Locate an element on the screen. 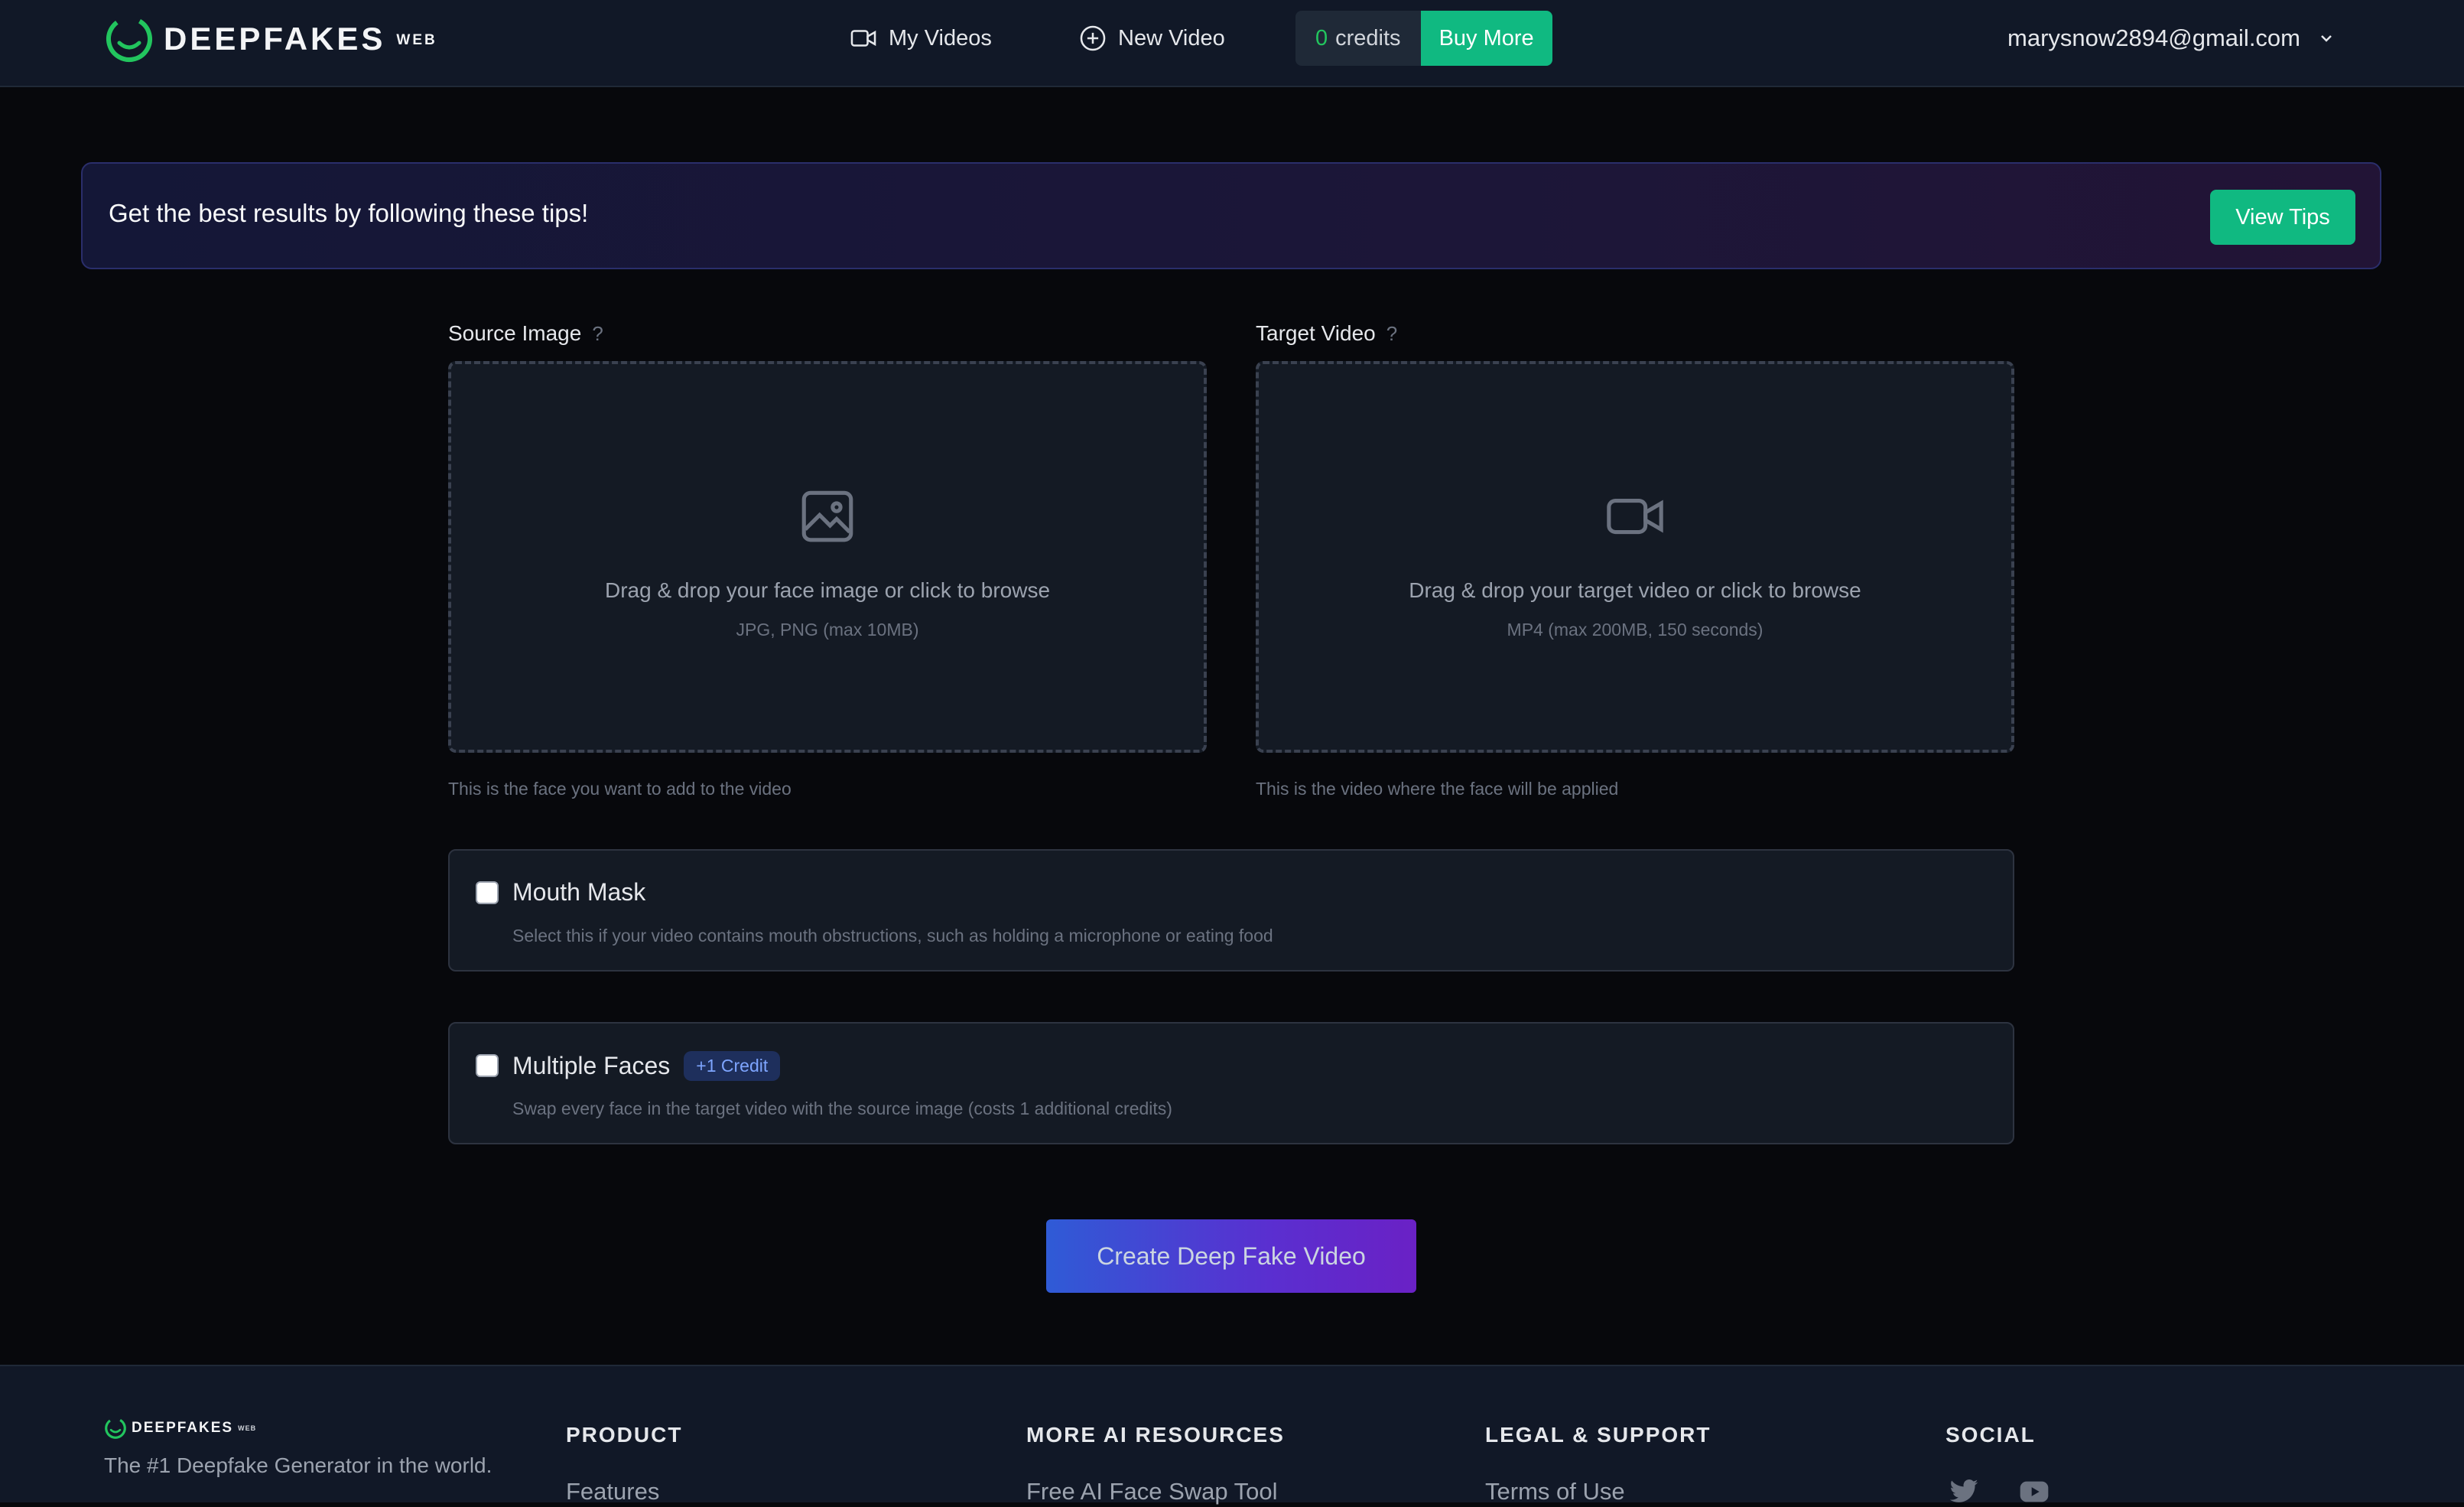 This screenshot has width=2464, height=1507. nav-new-video: New Video is located at coordinates (1151, 38).